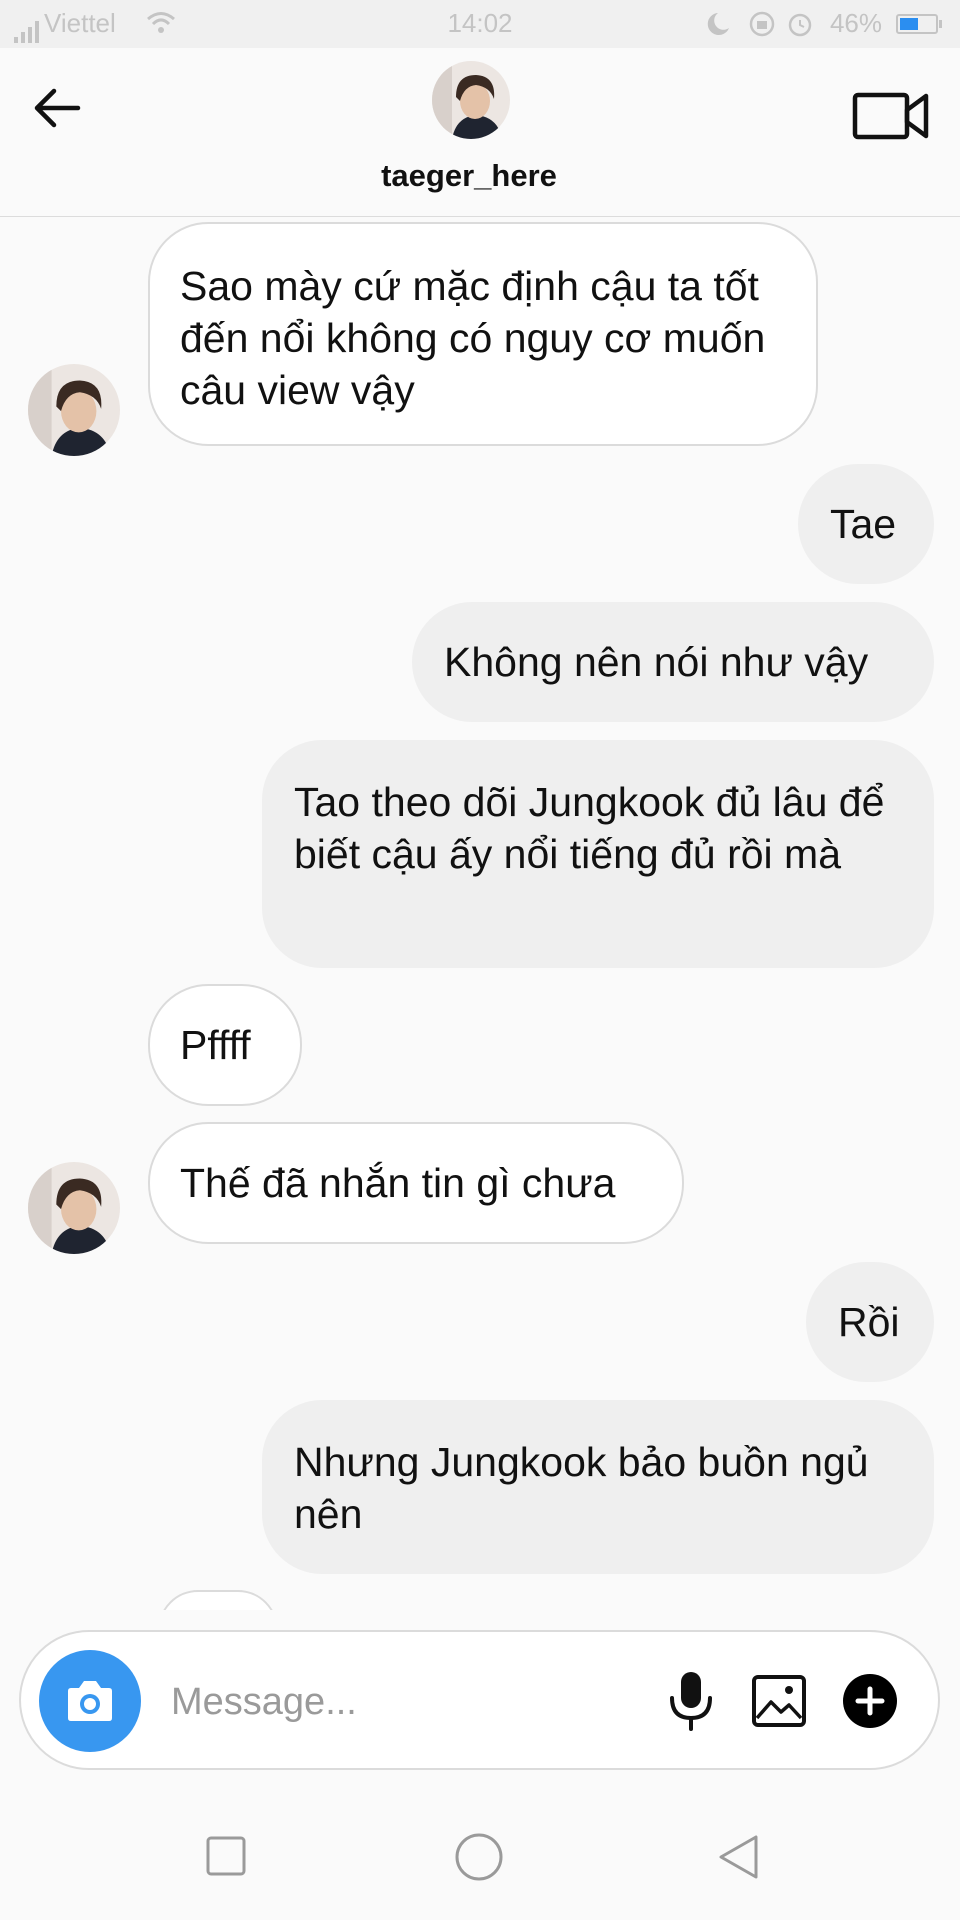 This screenshot has width=960, height=1920. I want to click on message-input, so click(411, 1702).